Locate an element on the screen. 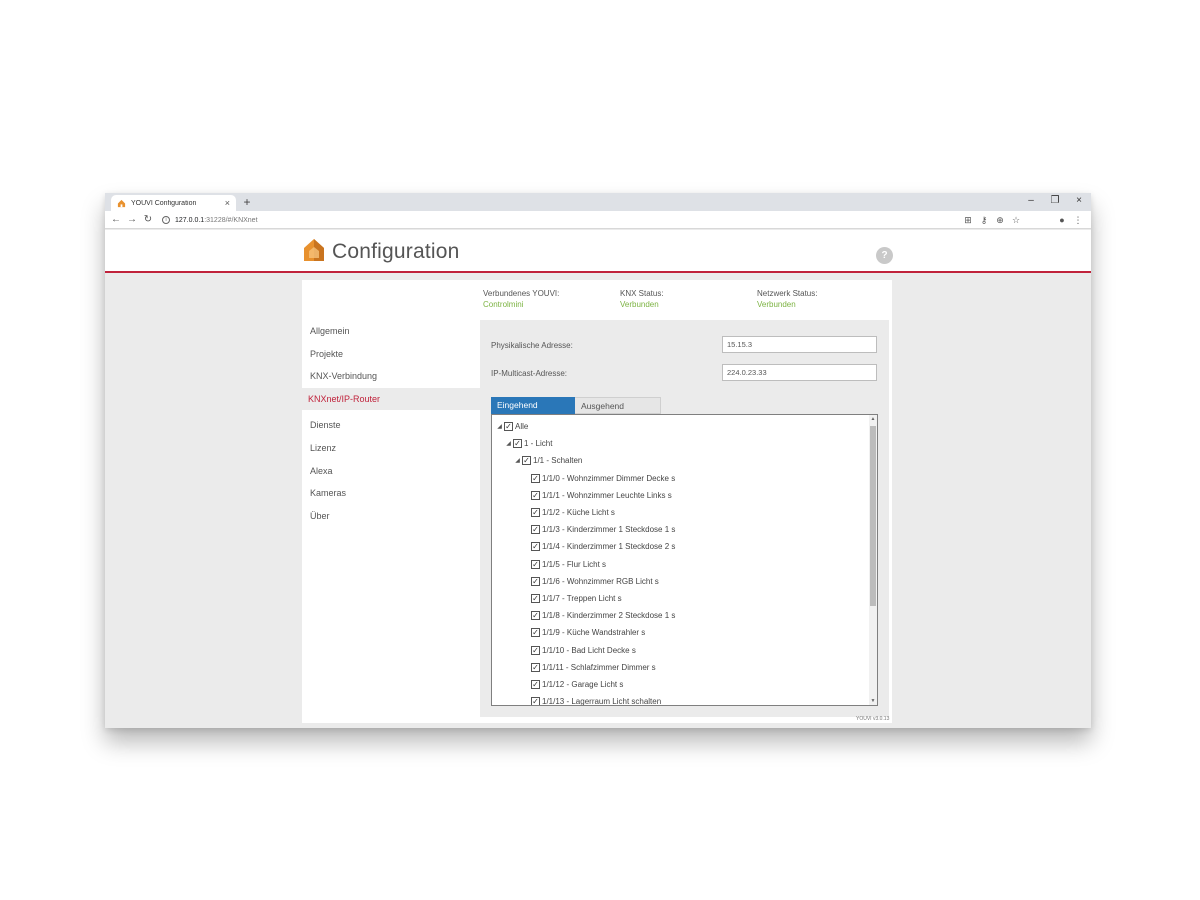  tree-node: ✓ 1/1/2 - Küche Licht s is located at coordinates (681, 512).